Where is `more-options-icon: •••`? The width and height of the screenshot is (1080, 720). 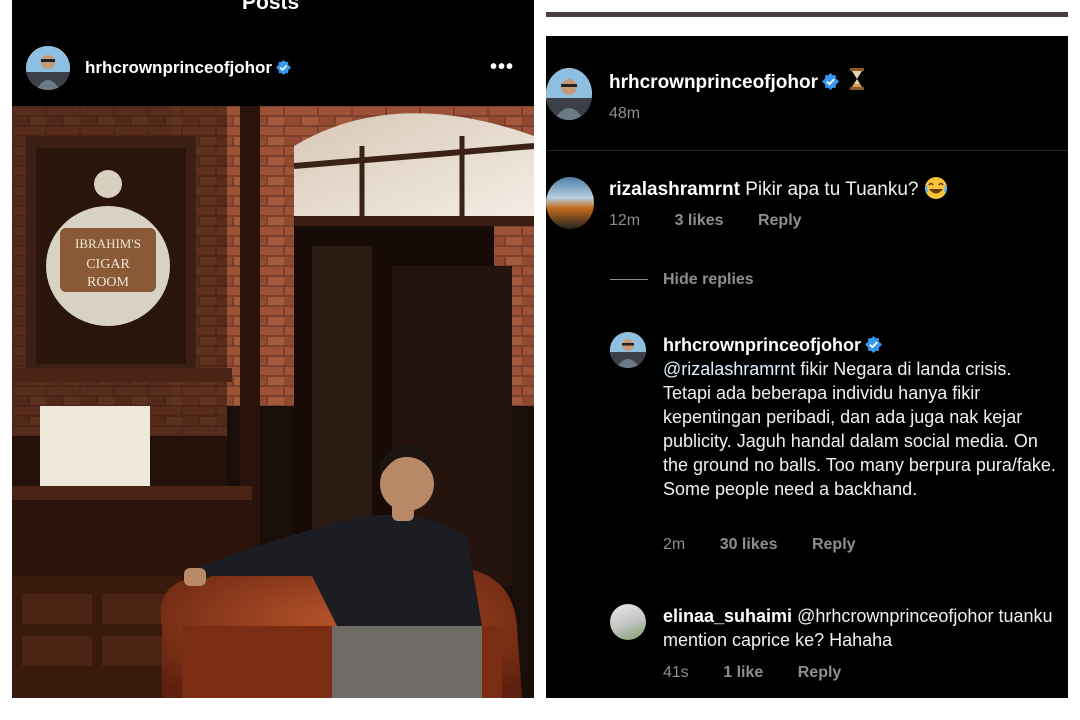
more-options-icon: ••• is located at coordinates (502, 67).